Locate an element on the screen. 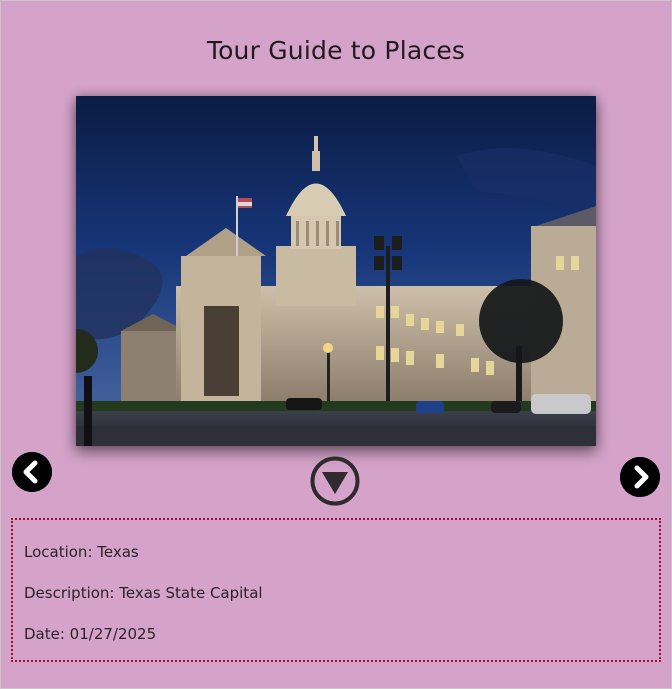 The width and height of the screenshot is (672, 689). chevron-right-icon is located at coordinates (640, 477).